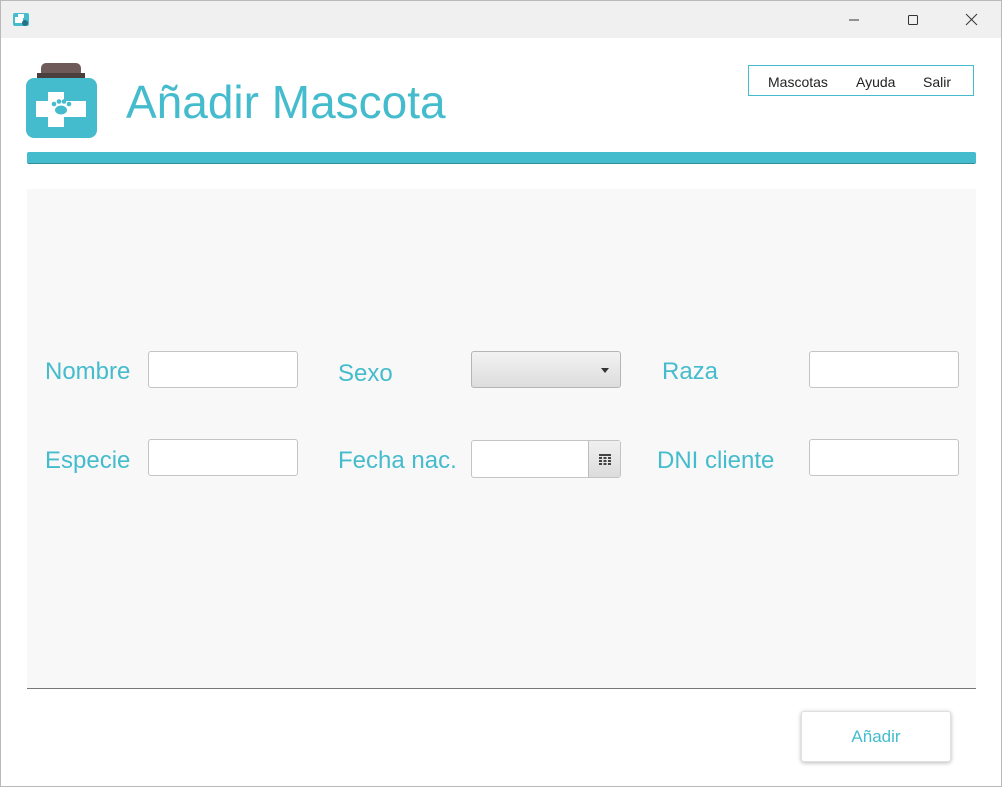 This screenshot has width=1002, height=787. I want to click on top-menu: Mascotas Ayuda Salir, so click(861, 80).